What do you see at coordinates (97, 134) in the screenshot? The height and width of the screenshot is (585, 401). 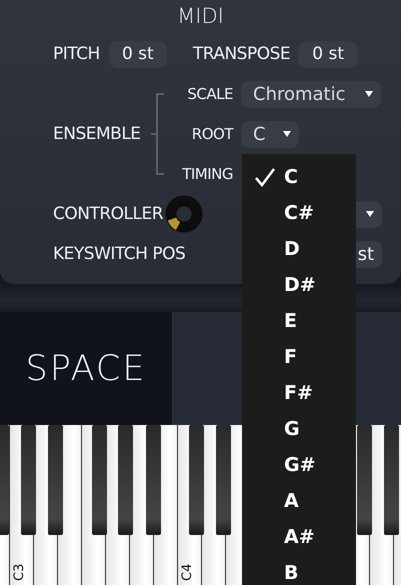 I see `ensemble-label: ENSEMBLE` at bounding box center [97, 134].